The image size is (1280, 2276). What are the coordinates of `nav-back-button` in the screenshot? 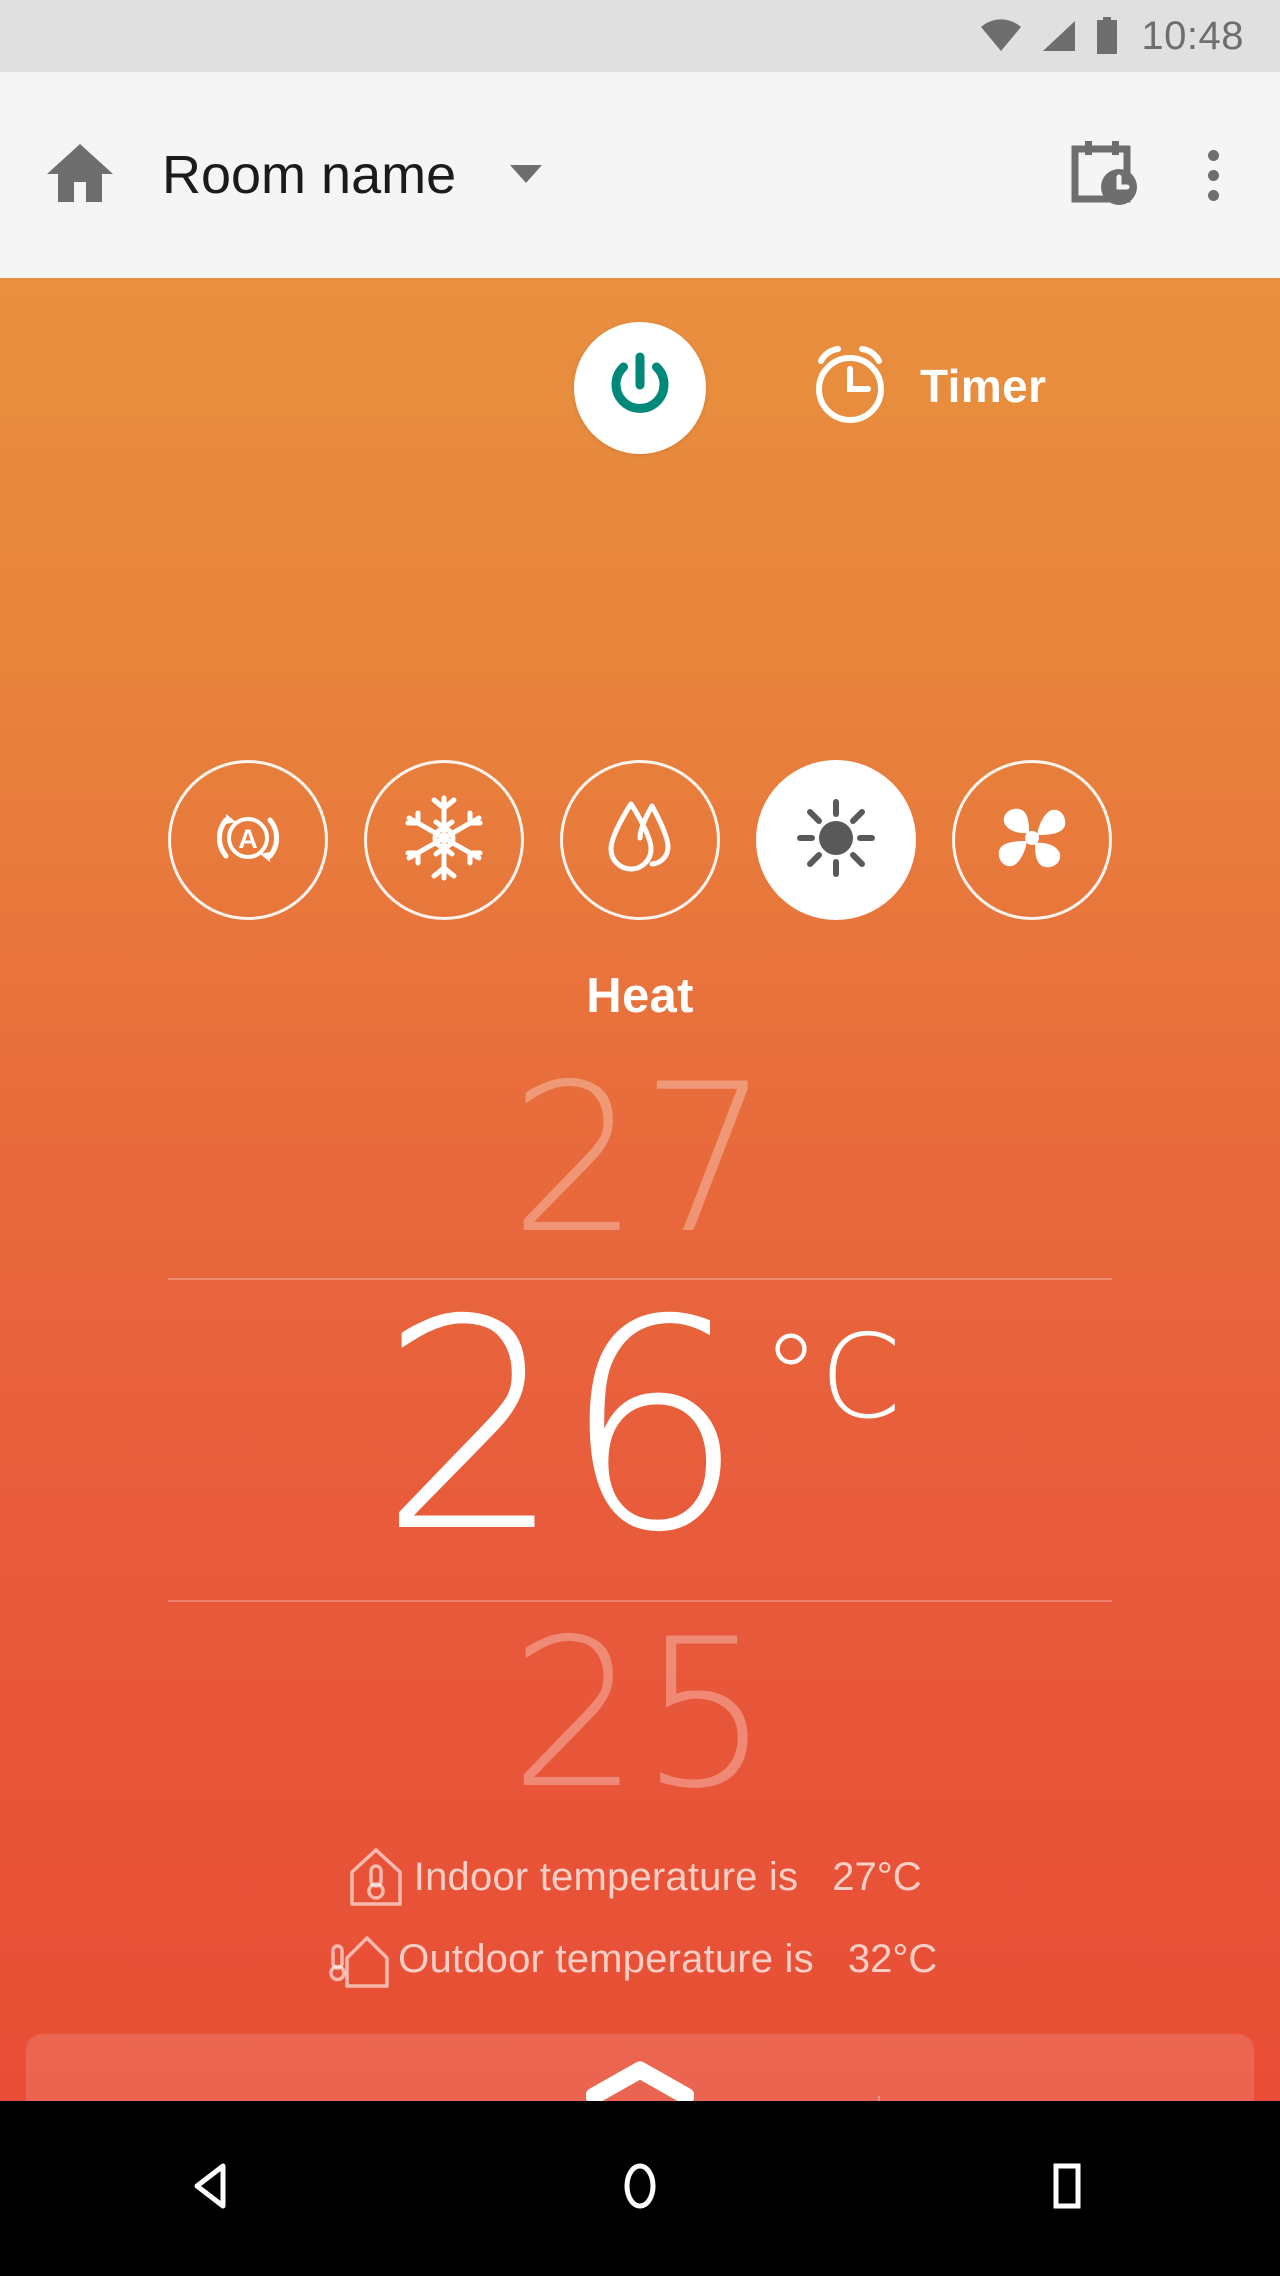 It's located at (213, 2188).